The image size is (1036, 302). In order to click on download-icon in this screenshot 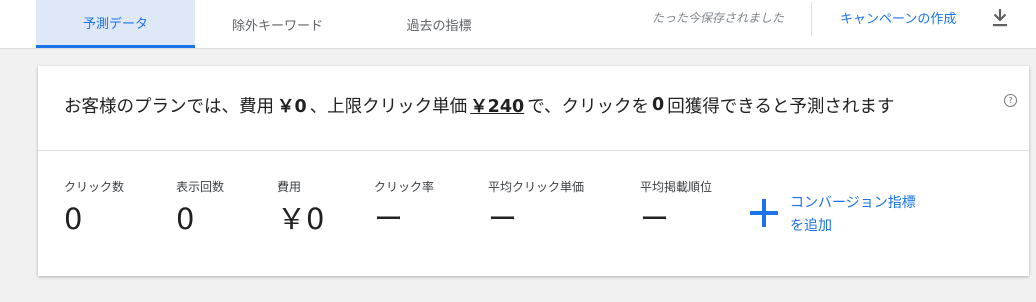, I will do `click(1000, 18)`.